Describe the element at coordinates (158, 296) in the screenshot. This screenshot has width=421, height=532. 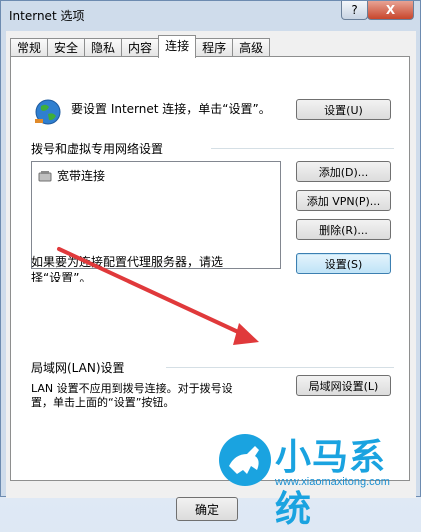
I see `annotation-arrow-icon` at that location.